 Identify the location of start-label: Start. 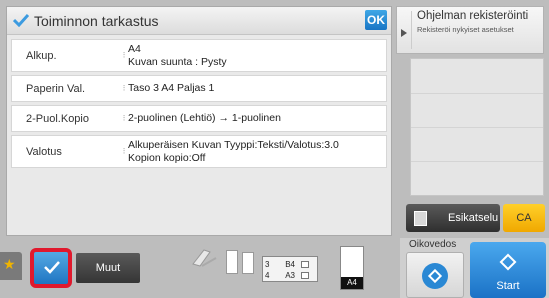
(508, 286).